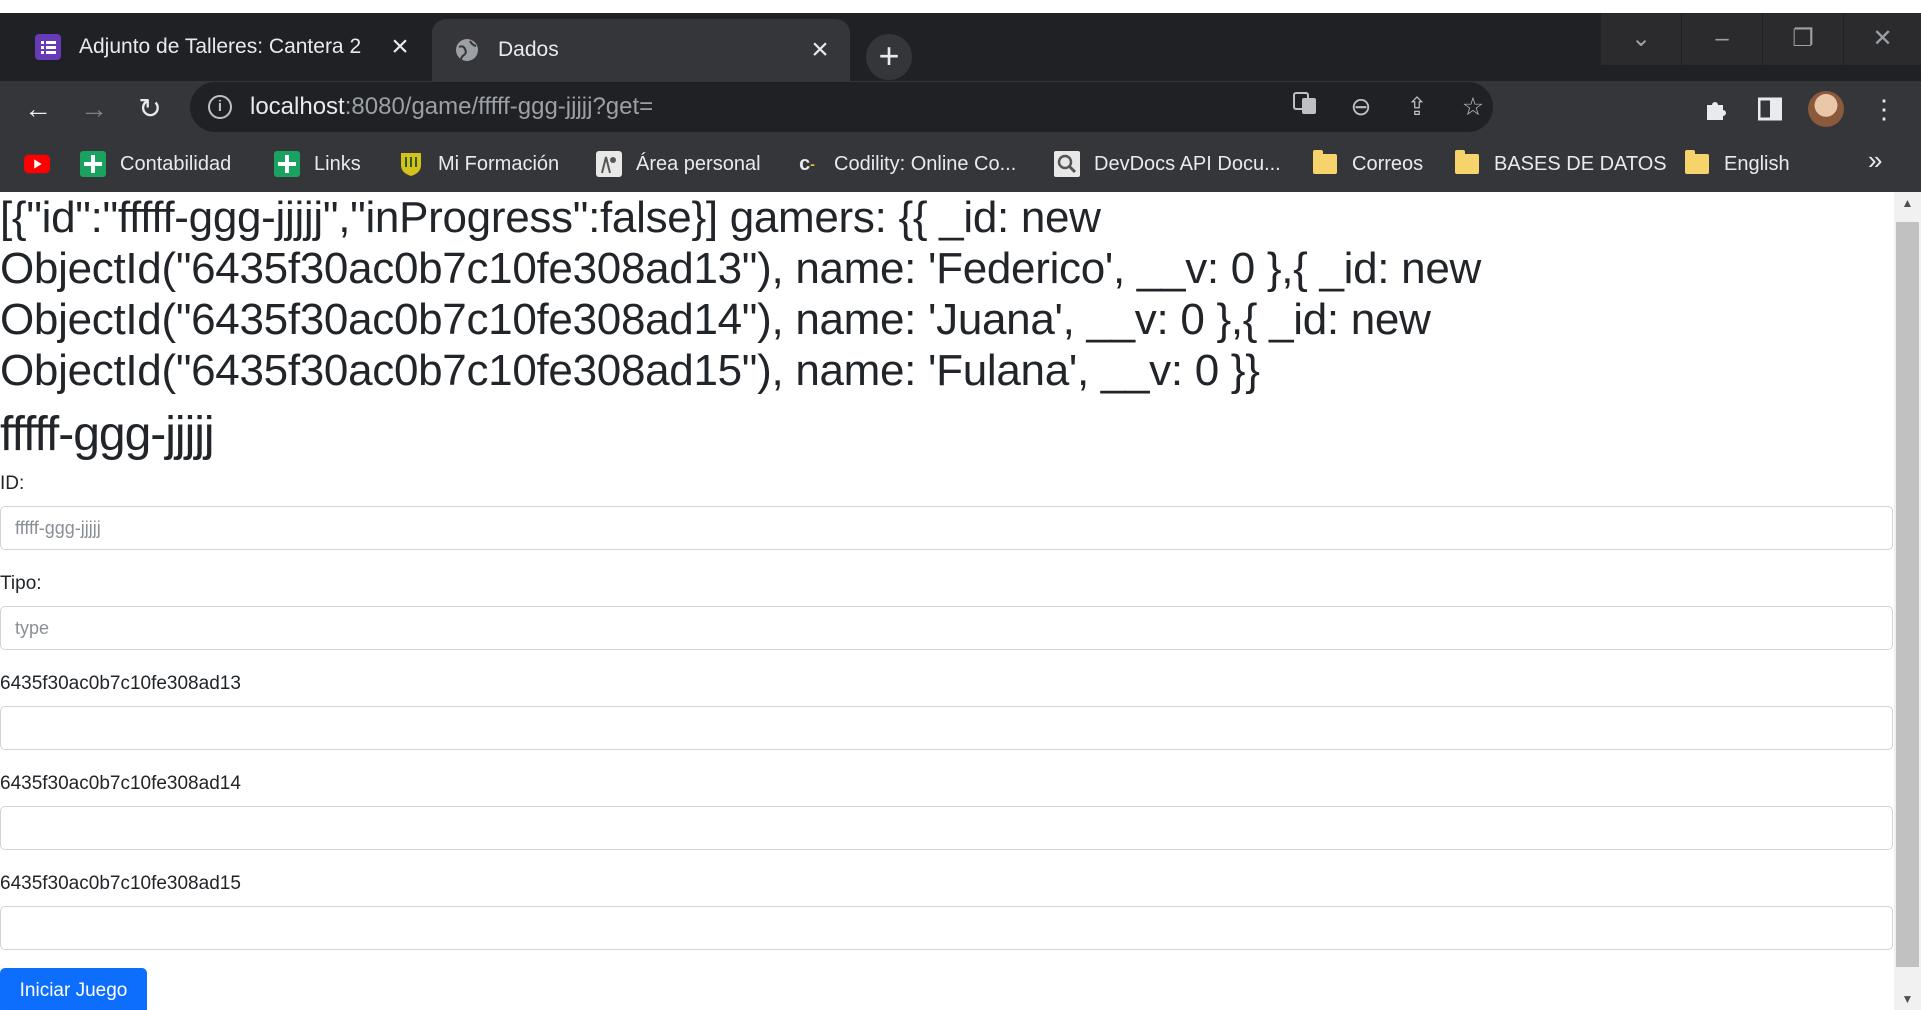  I want to click on gamer-label: 6435f30ac0b7c10fe308ad13, so click(120, 683).